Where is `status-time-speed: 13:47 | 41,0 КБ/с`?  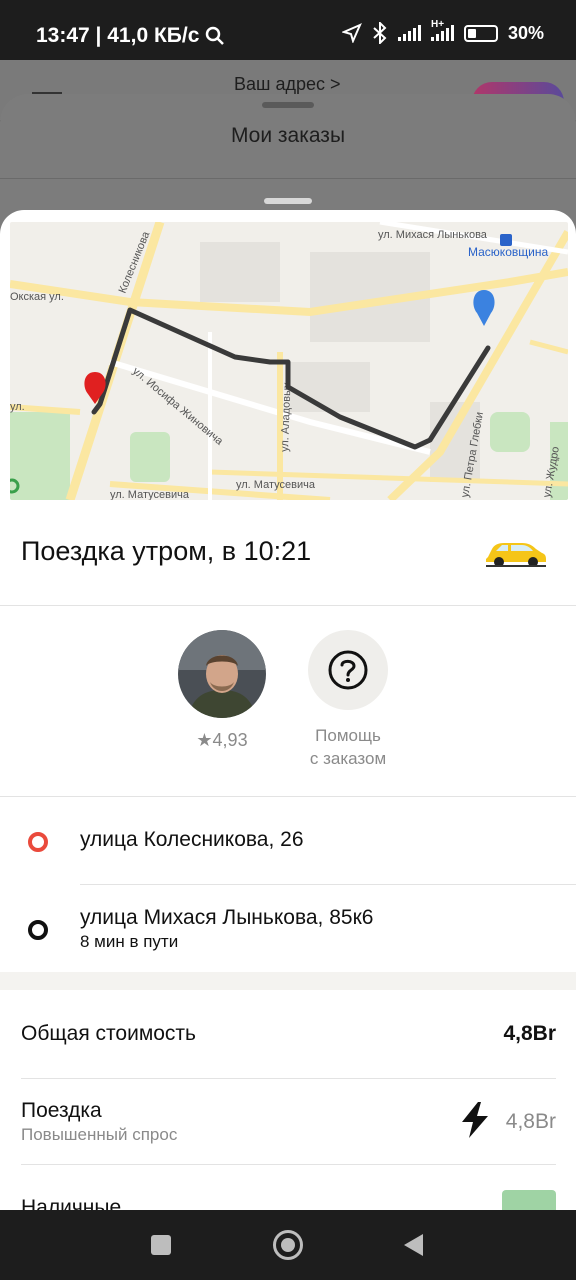 status-time-speed: 13:47 | 41,0 КБ/с is located at coordinates (118, 35).